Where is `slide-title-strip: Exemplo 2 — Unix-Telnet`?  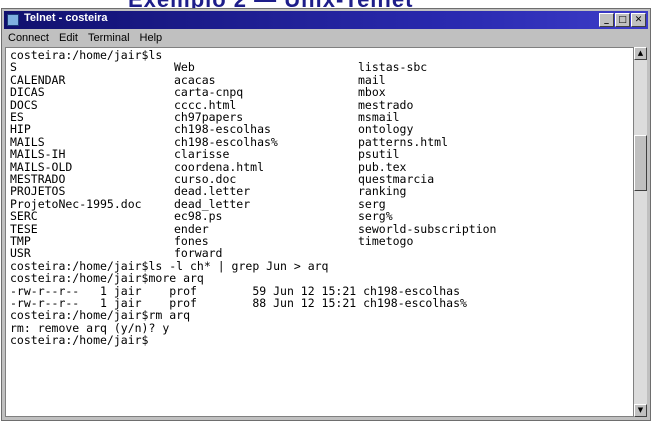
slide-title-strip: Exemplo 2 — Unix-Telnet is located at coordinates (328, 4).